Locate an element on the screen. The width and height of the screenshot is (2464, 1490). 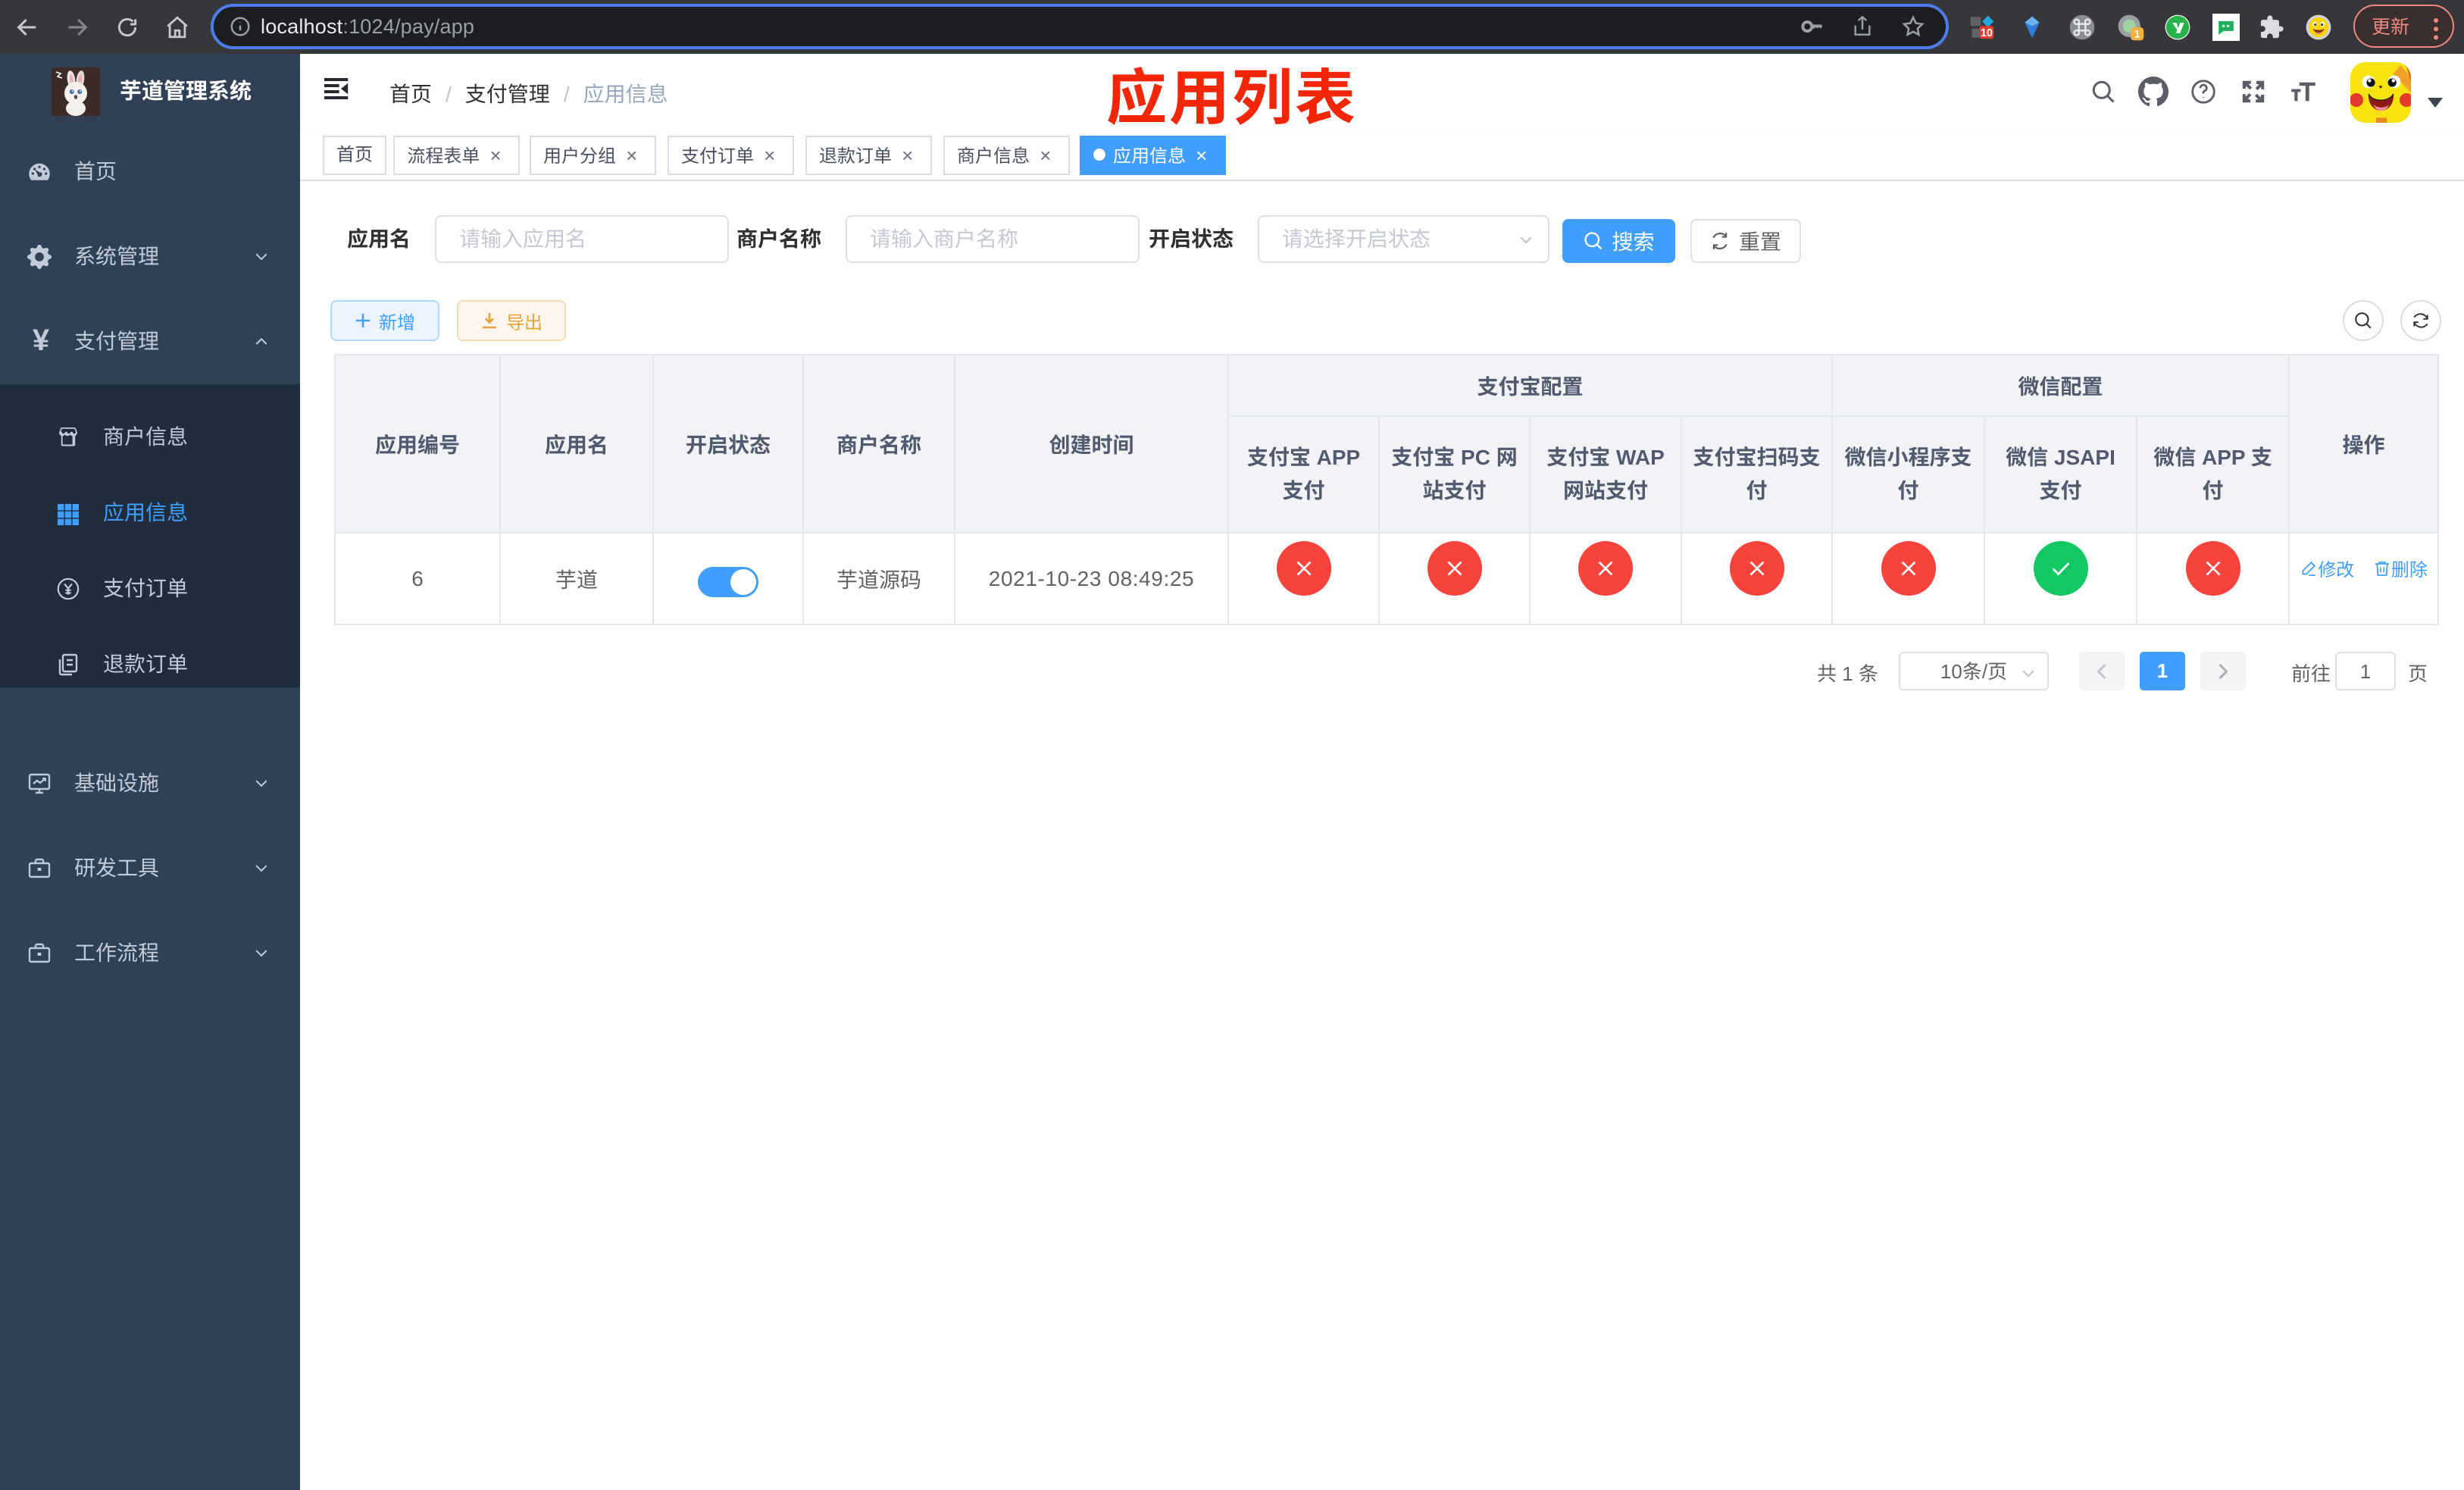
svg-text: 1 is located at coordinates (2137, 33).